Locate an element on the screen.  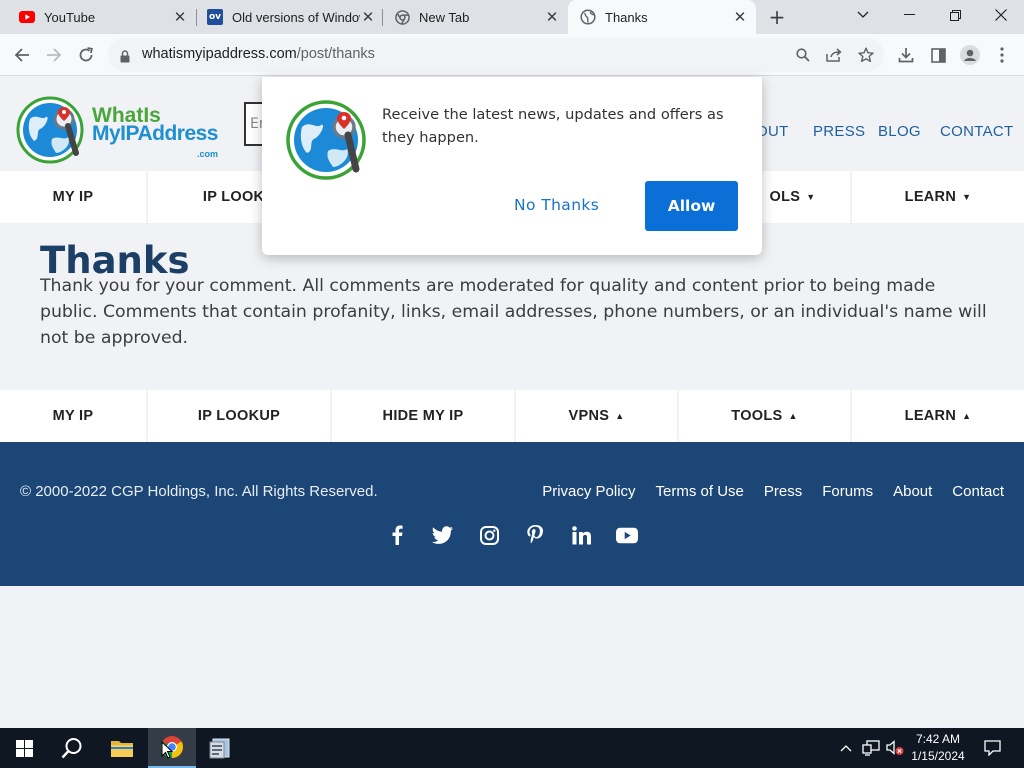
url-path: /post/thanks is located at coordinates (335, 54).